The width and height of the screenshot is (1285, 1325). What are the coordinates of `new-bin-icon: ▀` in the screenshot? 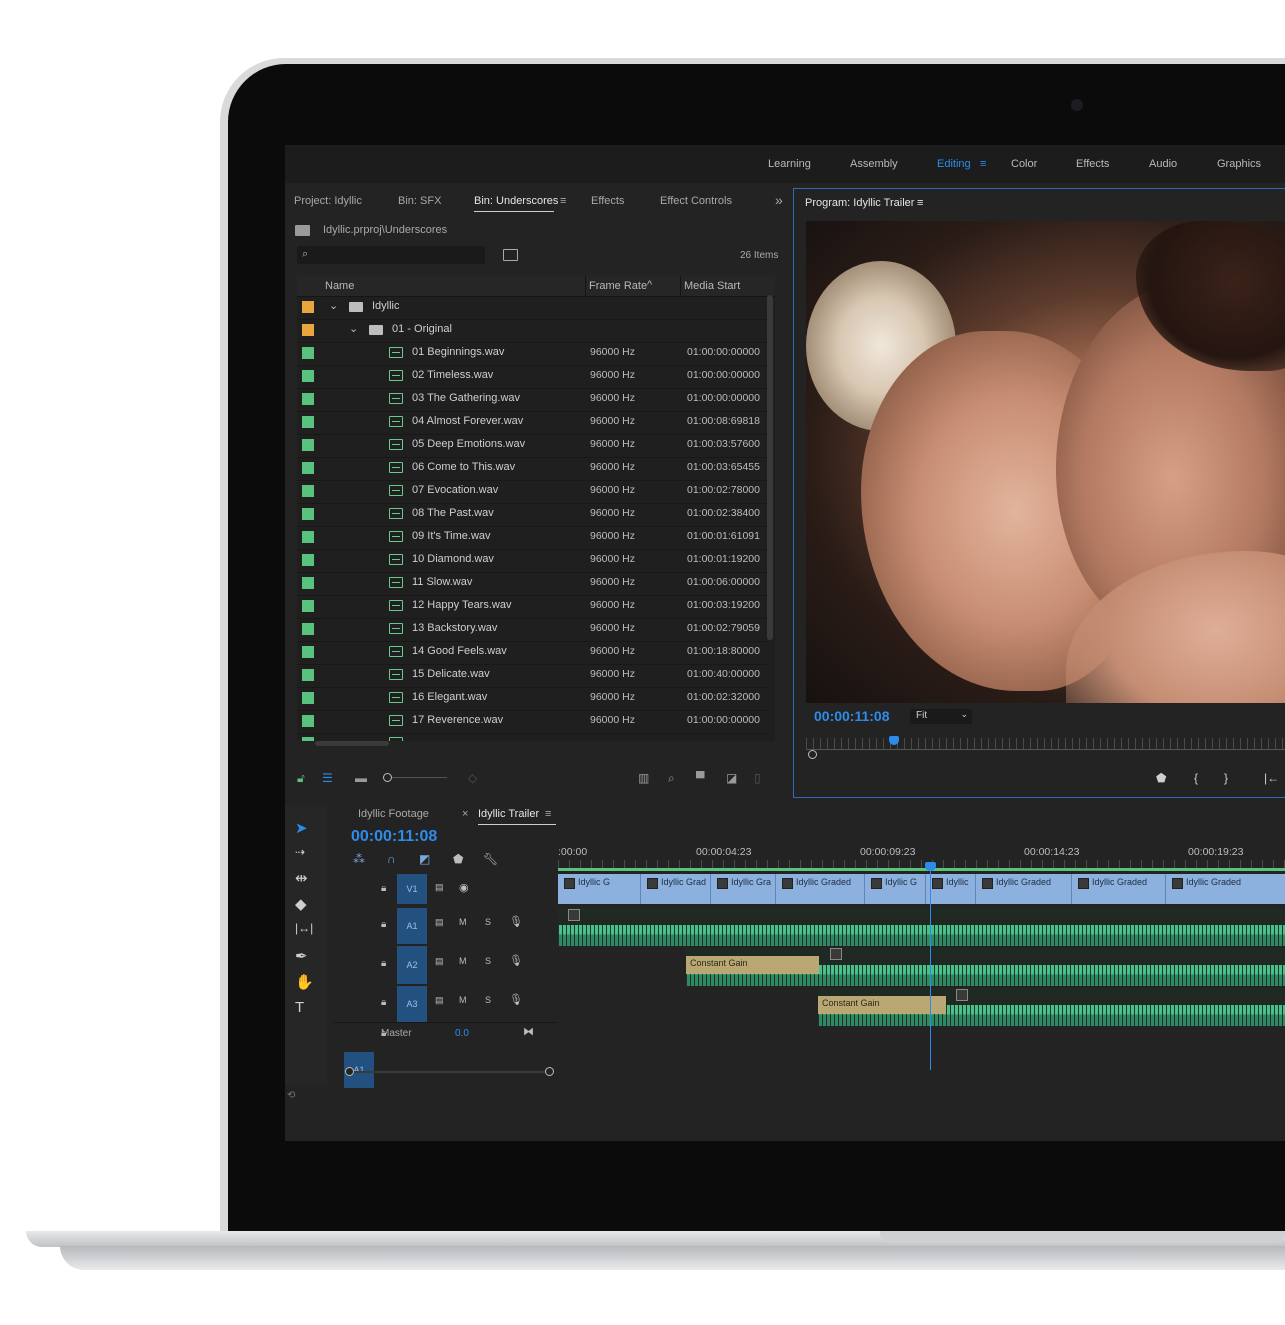 It's located at (700, 778).